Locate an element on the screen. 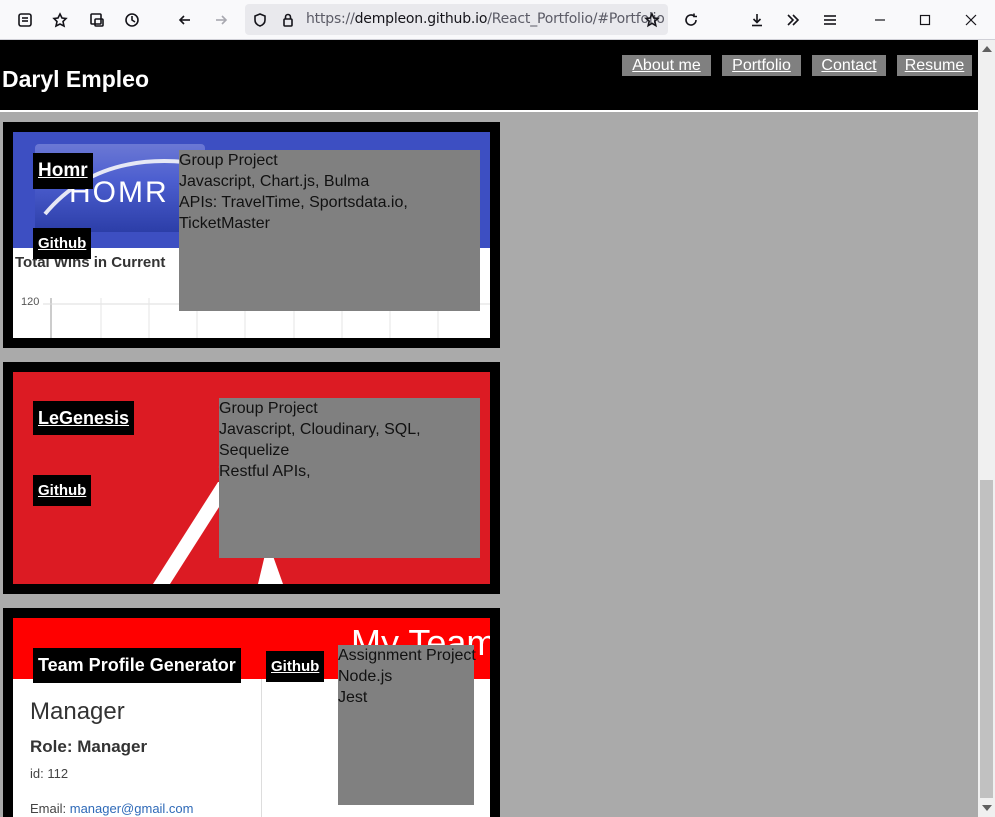  description-line: Restful APIs, is located at coordinates (265, 471).